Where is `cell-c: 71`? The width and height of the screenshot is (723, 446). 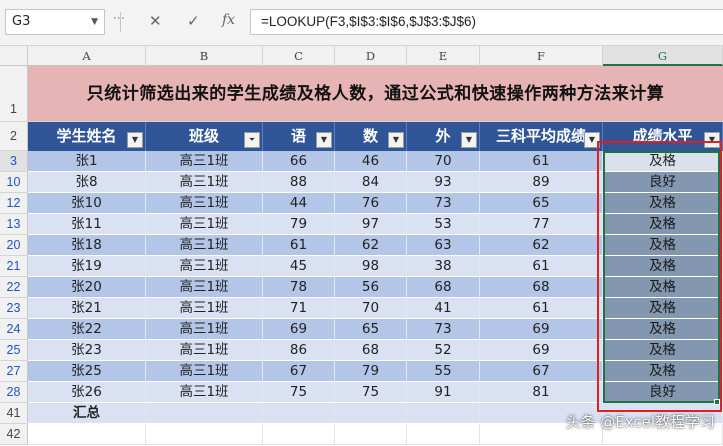 cell-c: 71 is located at coordinates (299, 308).